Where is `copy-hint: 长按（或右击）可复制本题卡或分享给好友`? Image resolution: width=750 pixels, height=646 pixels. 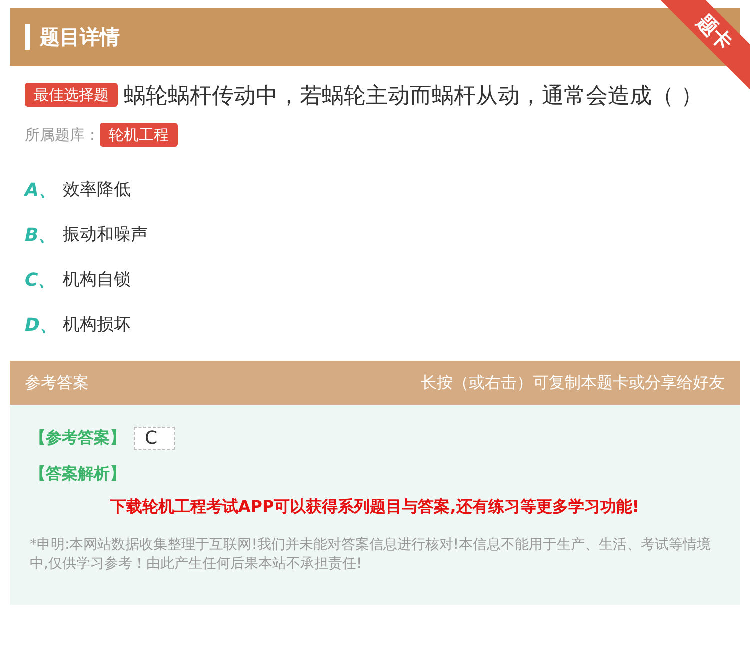 copy-hint: 长按（或右击）可复制本题卡或分享给好友 is located at coordinates (573, 383).